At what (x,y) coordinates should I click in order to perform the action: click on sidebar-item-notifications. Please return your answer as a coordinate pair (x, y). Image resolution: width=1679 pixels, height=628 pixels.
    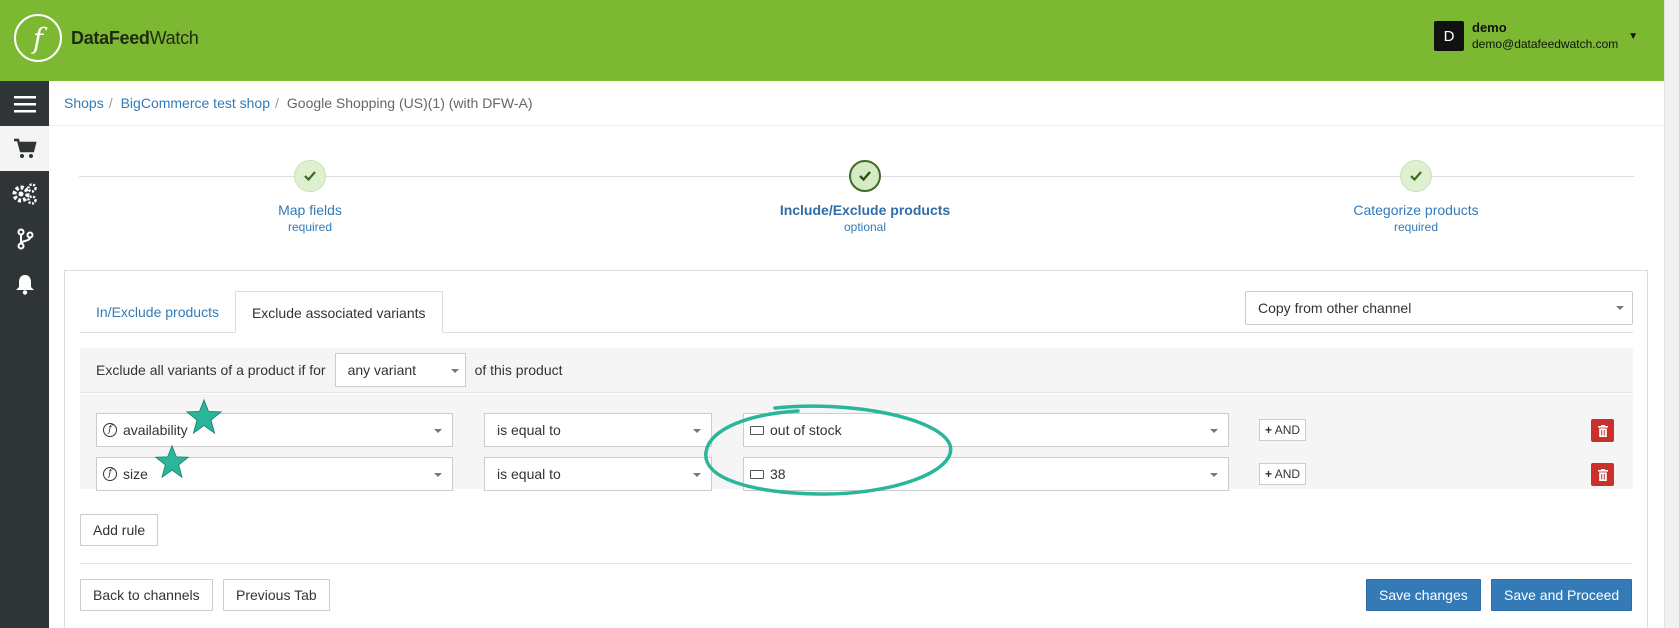
    Looking at the image, I should click on (24, 283).